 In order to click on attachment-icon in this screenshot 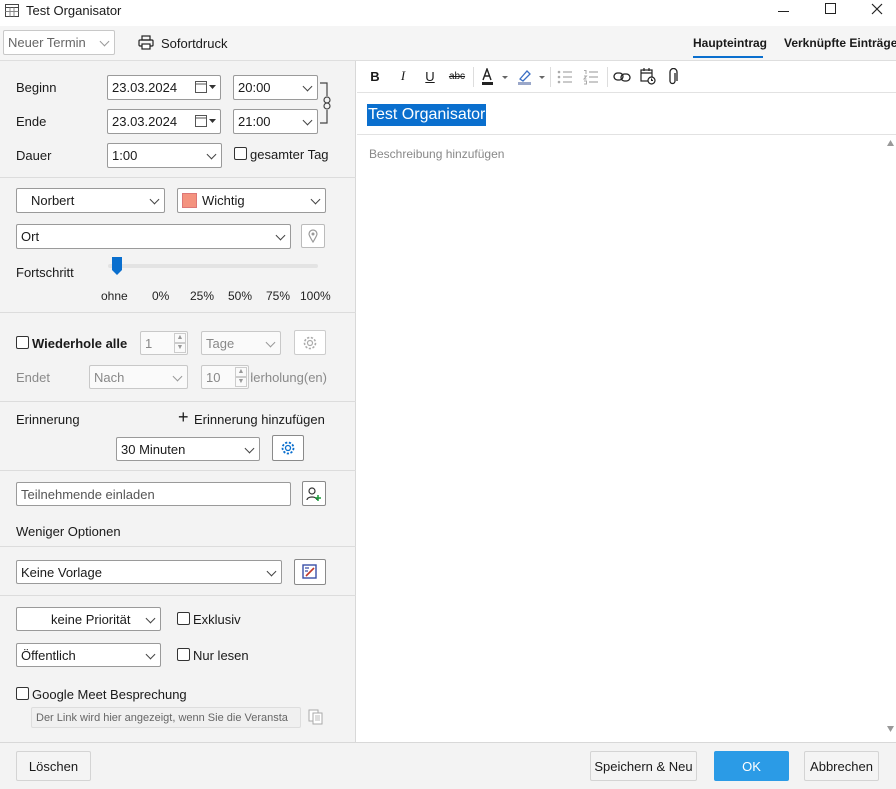, I will do `click(673, 77)`.